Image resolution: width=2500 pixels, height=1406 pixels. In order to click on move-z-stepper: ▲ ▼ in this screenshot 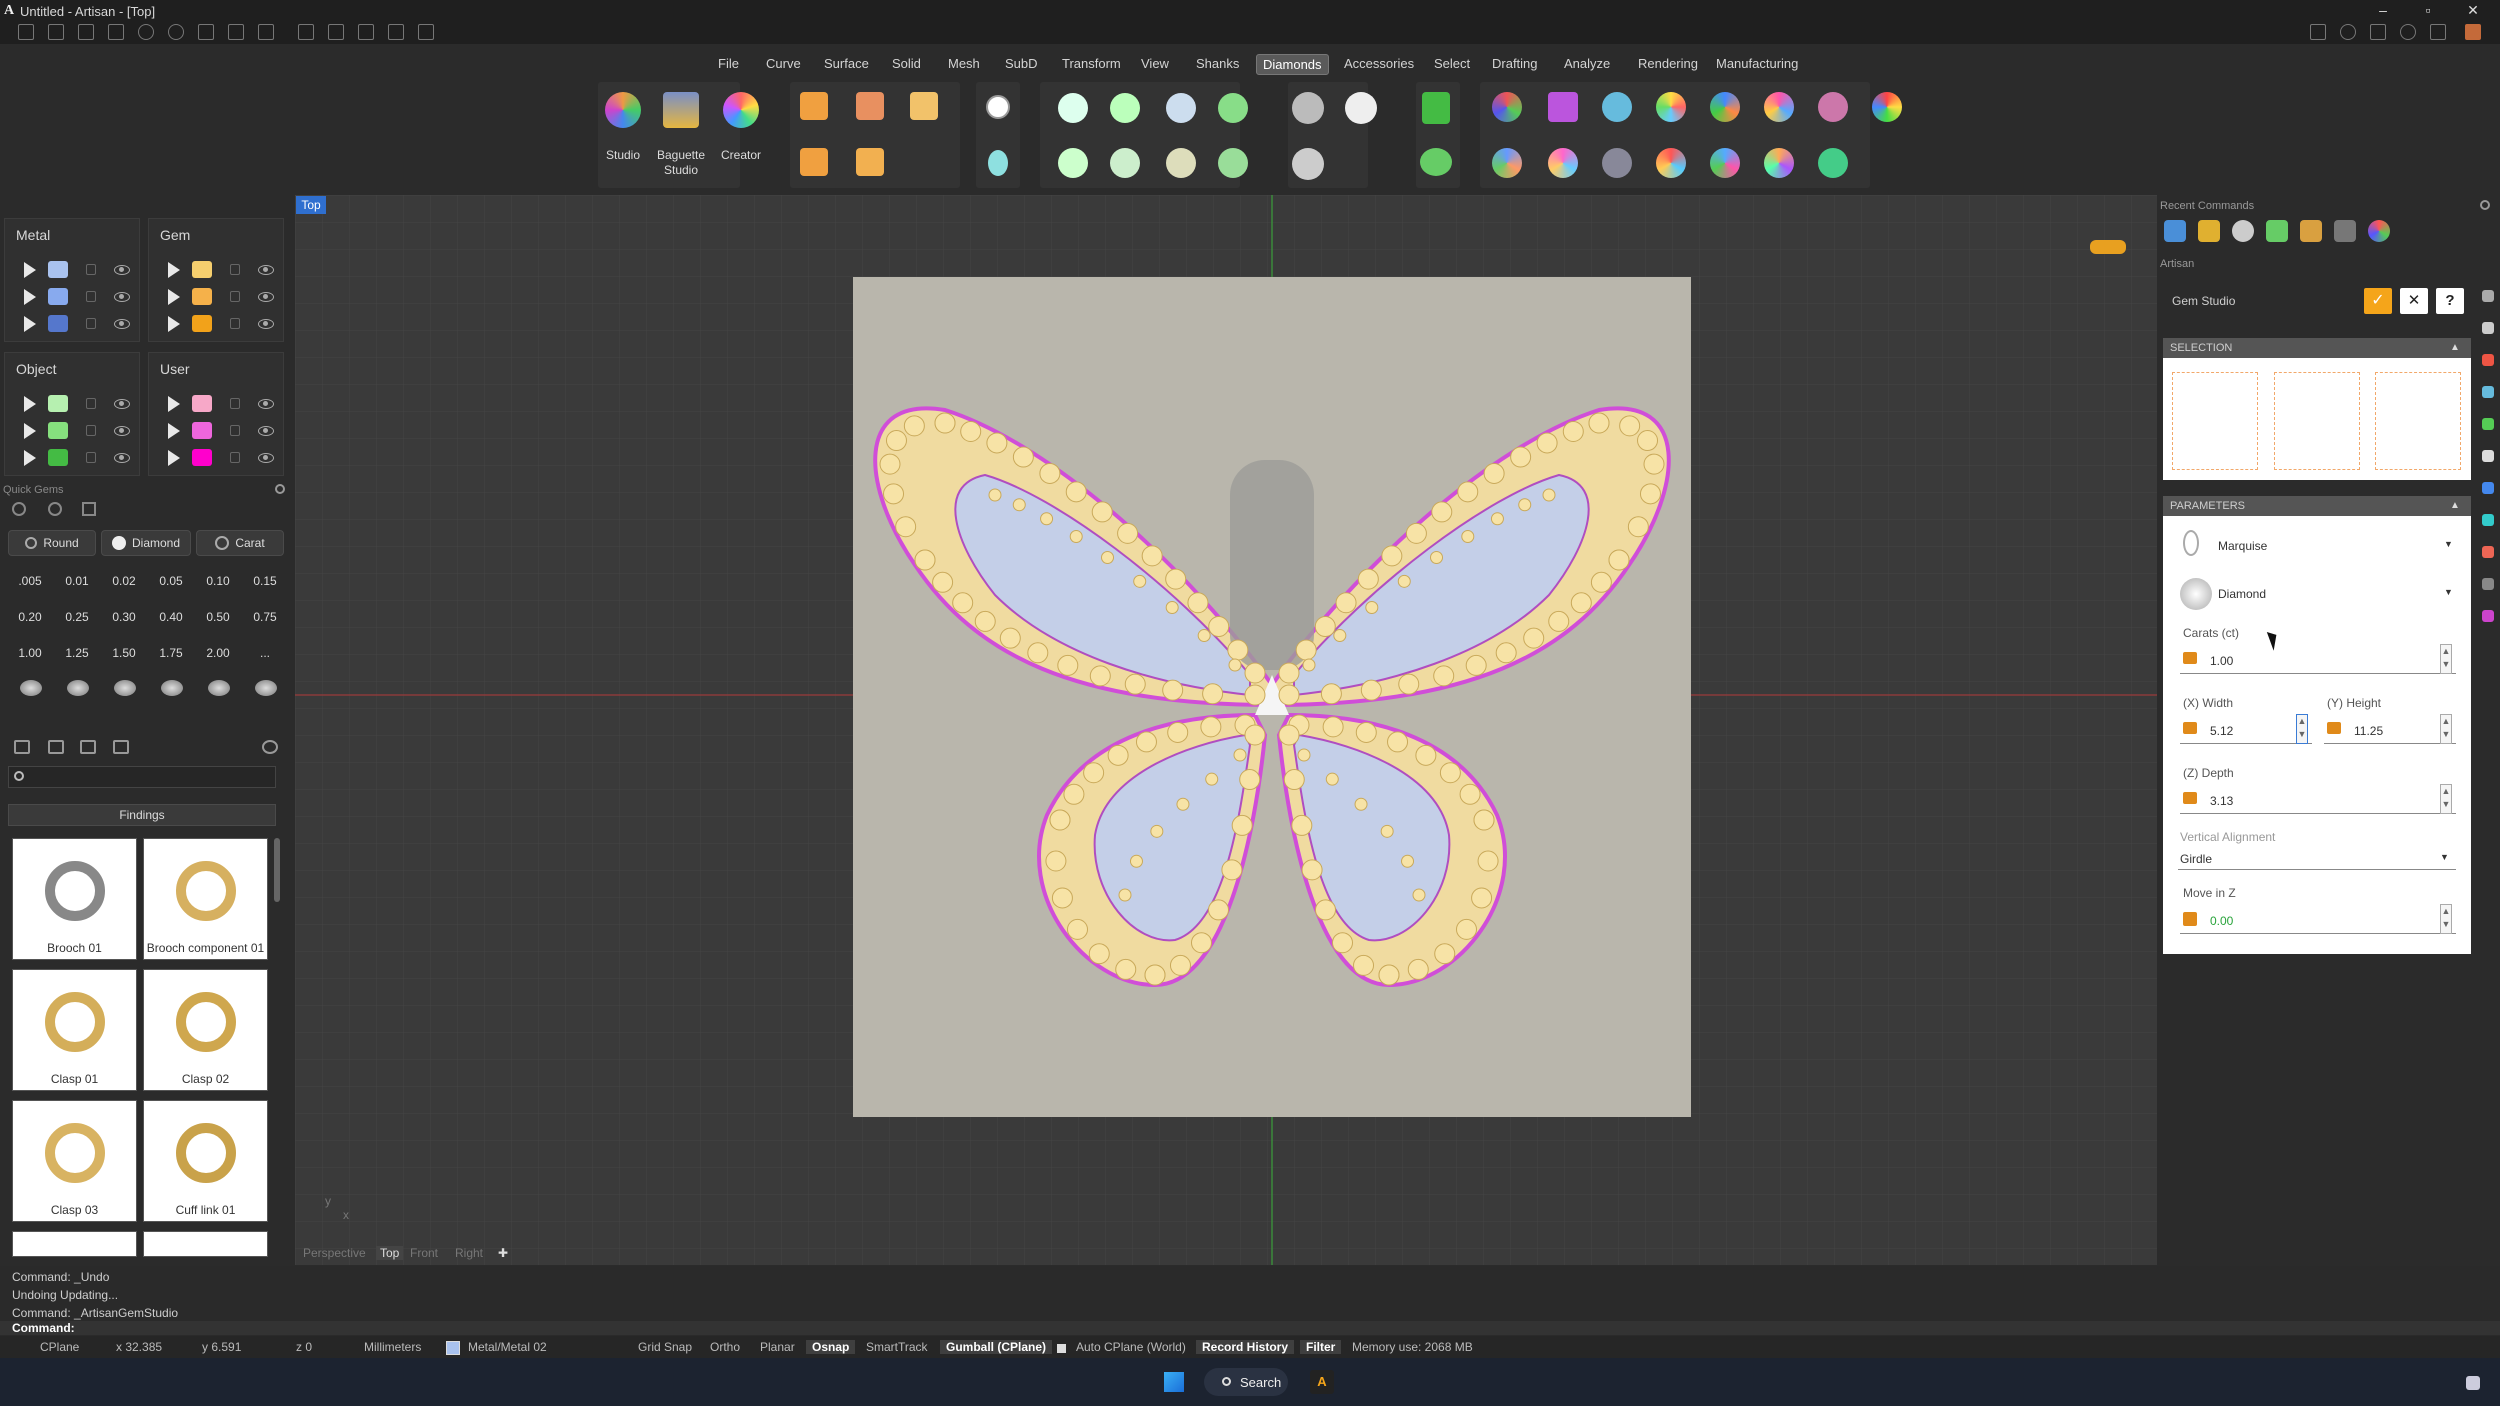, I will do `click(2446, 919)`.